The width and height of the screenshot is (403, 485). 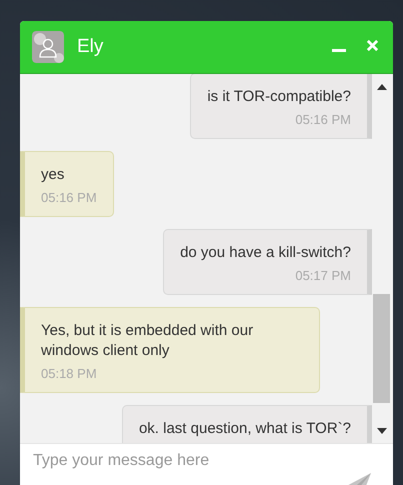 What do you see at coordinates (244, 429) in the screenshot?
I see `message-text: ok. last question, what is TOR`?` at bounding box center [244, 429].